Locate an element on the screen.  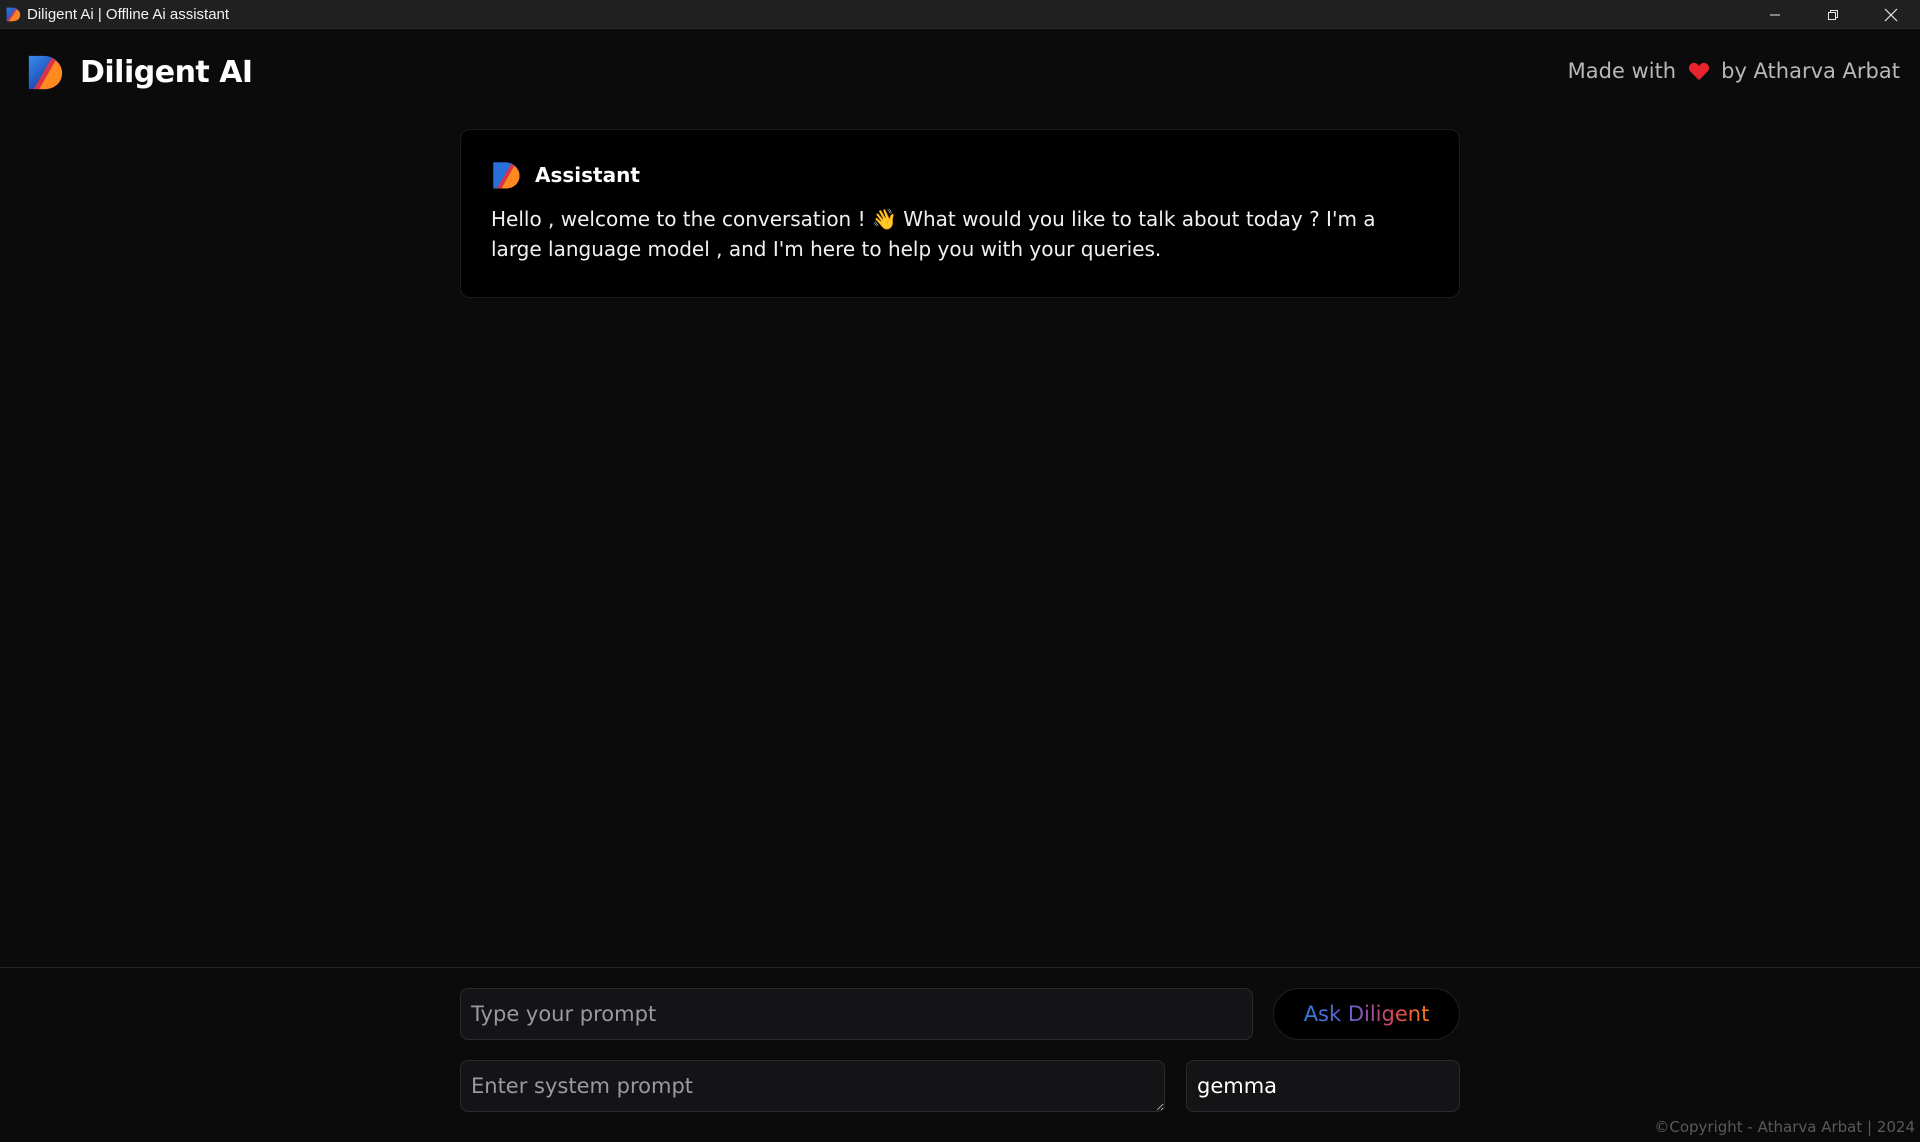
message-role: Assistant is located at coordinates (587, 175).